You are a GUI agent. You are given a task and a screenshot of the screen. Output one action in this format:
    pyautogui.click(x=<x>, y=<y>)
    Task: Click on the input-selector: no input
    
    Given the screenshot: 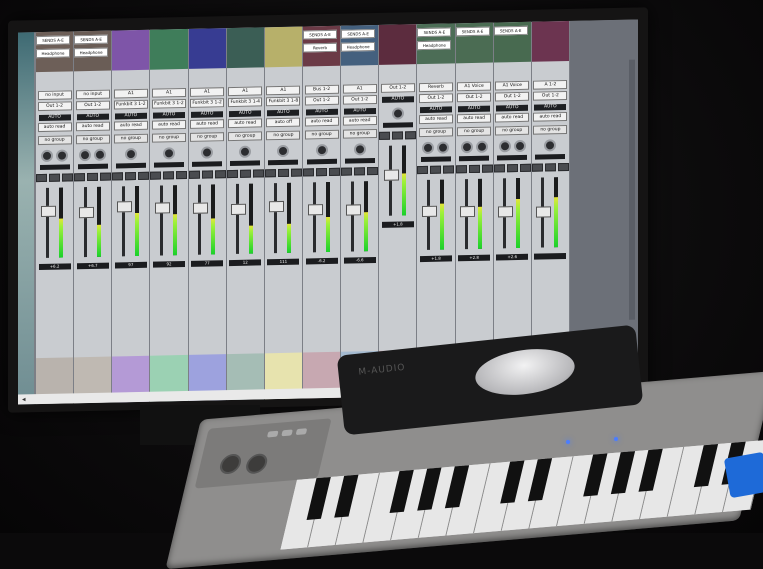 What is the action you would take?
    pyautogui.click(x=92, y=94)
    